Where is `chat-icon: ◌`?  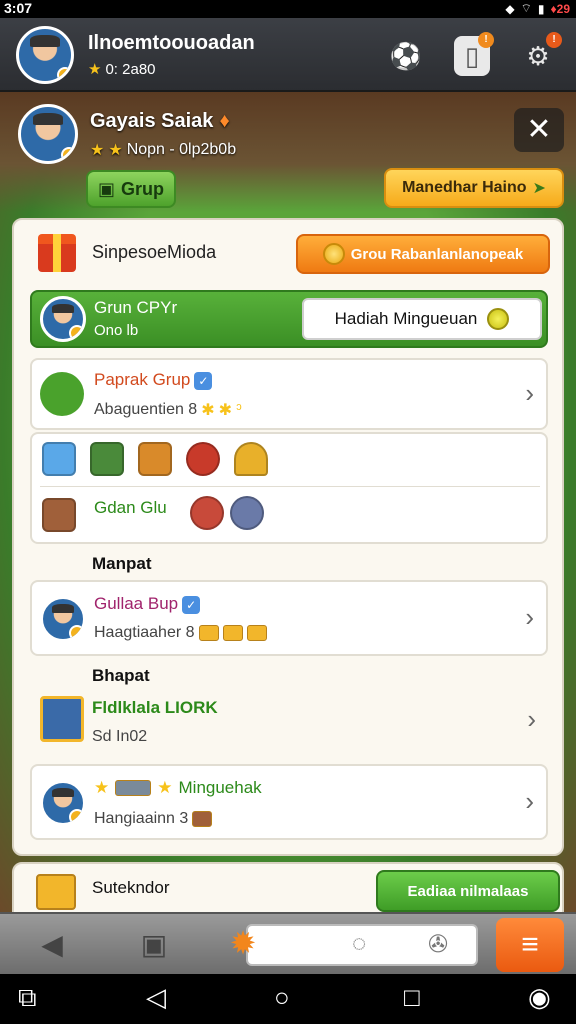 chat-icon: ◌ is located at coordinates (359, 943).